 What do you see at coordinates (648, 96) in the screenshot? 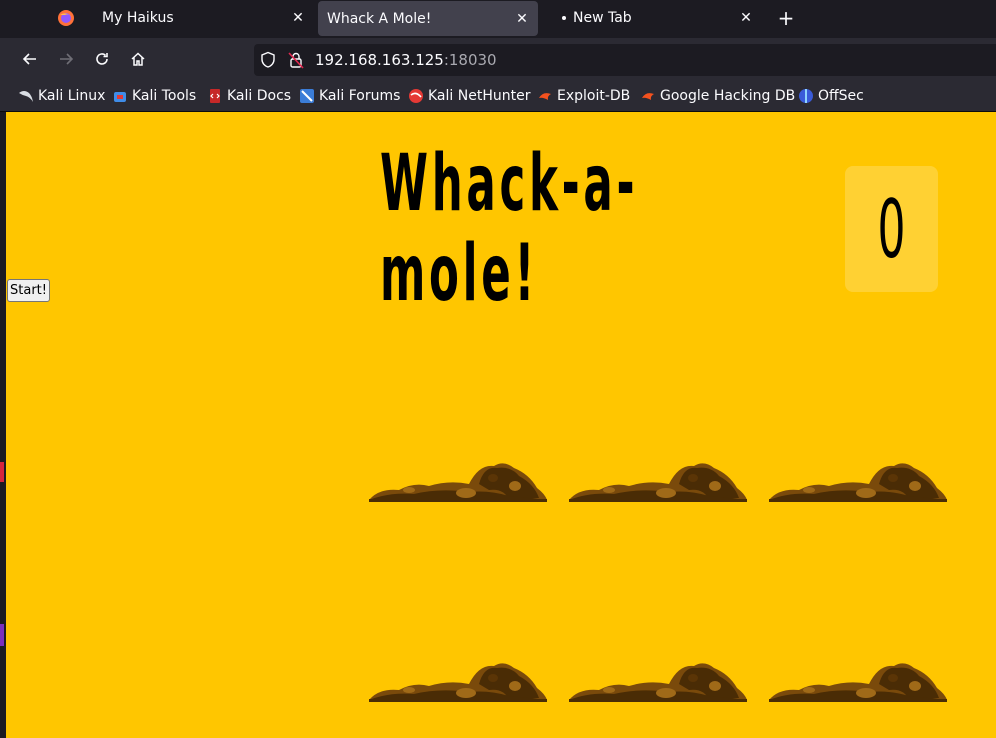
I see `ghdb-icon` at bounding box center [648, 96].